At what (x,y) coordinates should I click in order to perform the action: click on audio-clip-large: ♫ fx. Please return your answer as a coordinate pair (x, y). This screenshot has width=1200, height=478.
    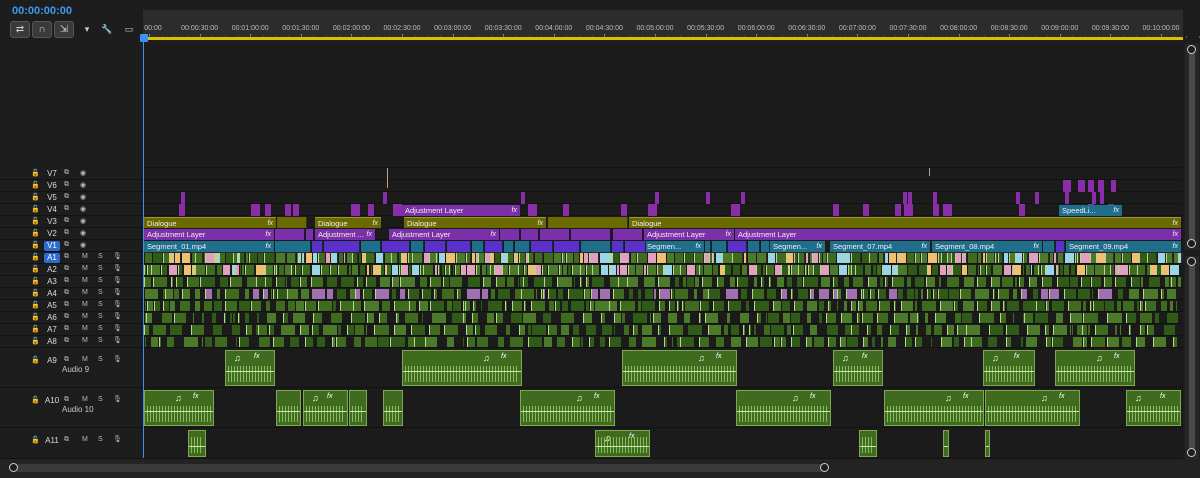
    Looking at the image, I should click on (934, 408).